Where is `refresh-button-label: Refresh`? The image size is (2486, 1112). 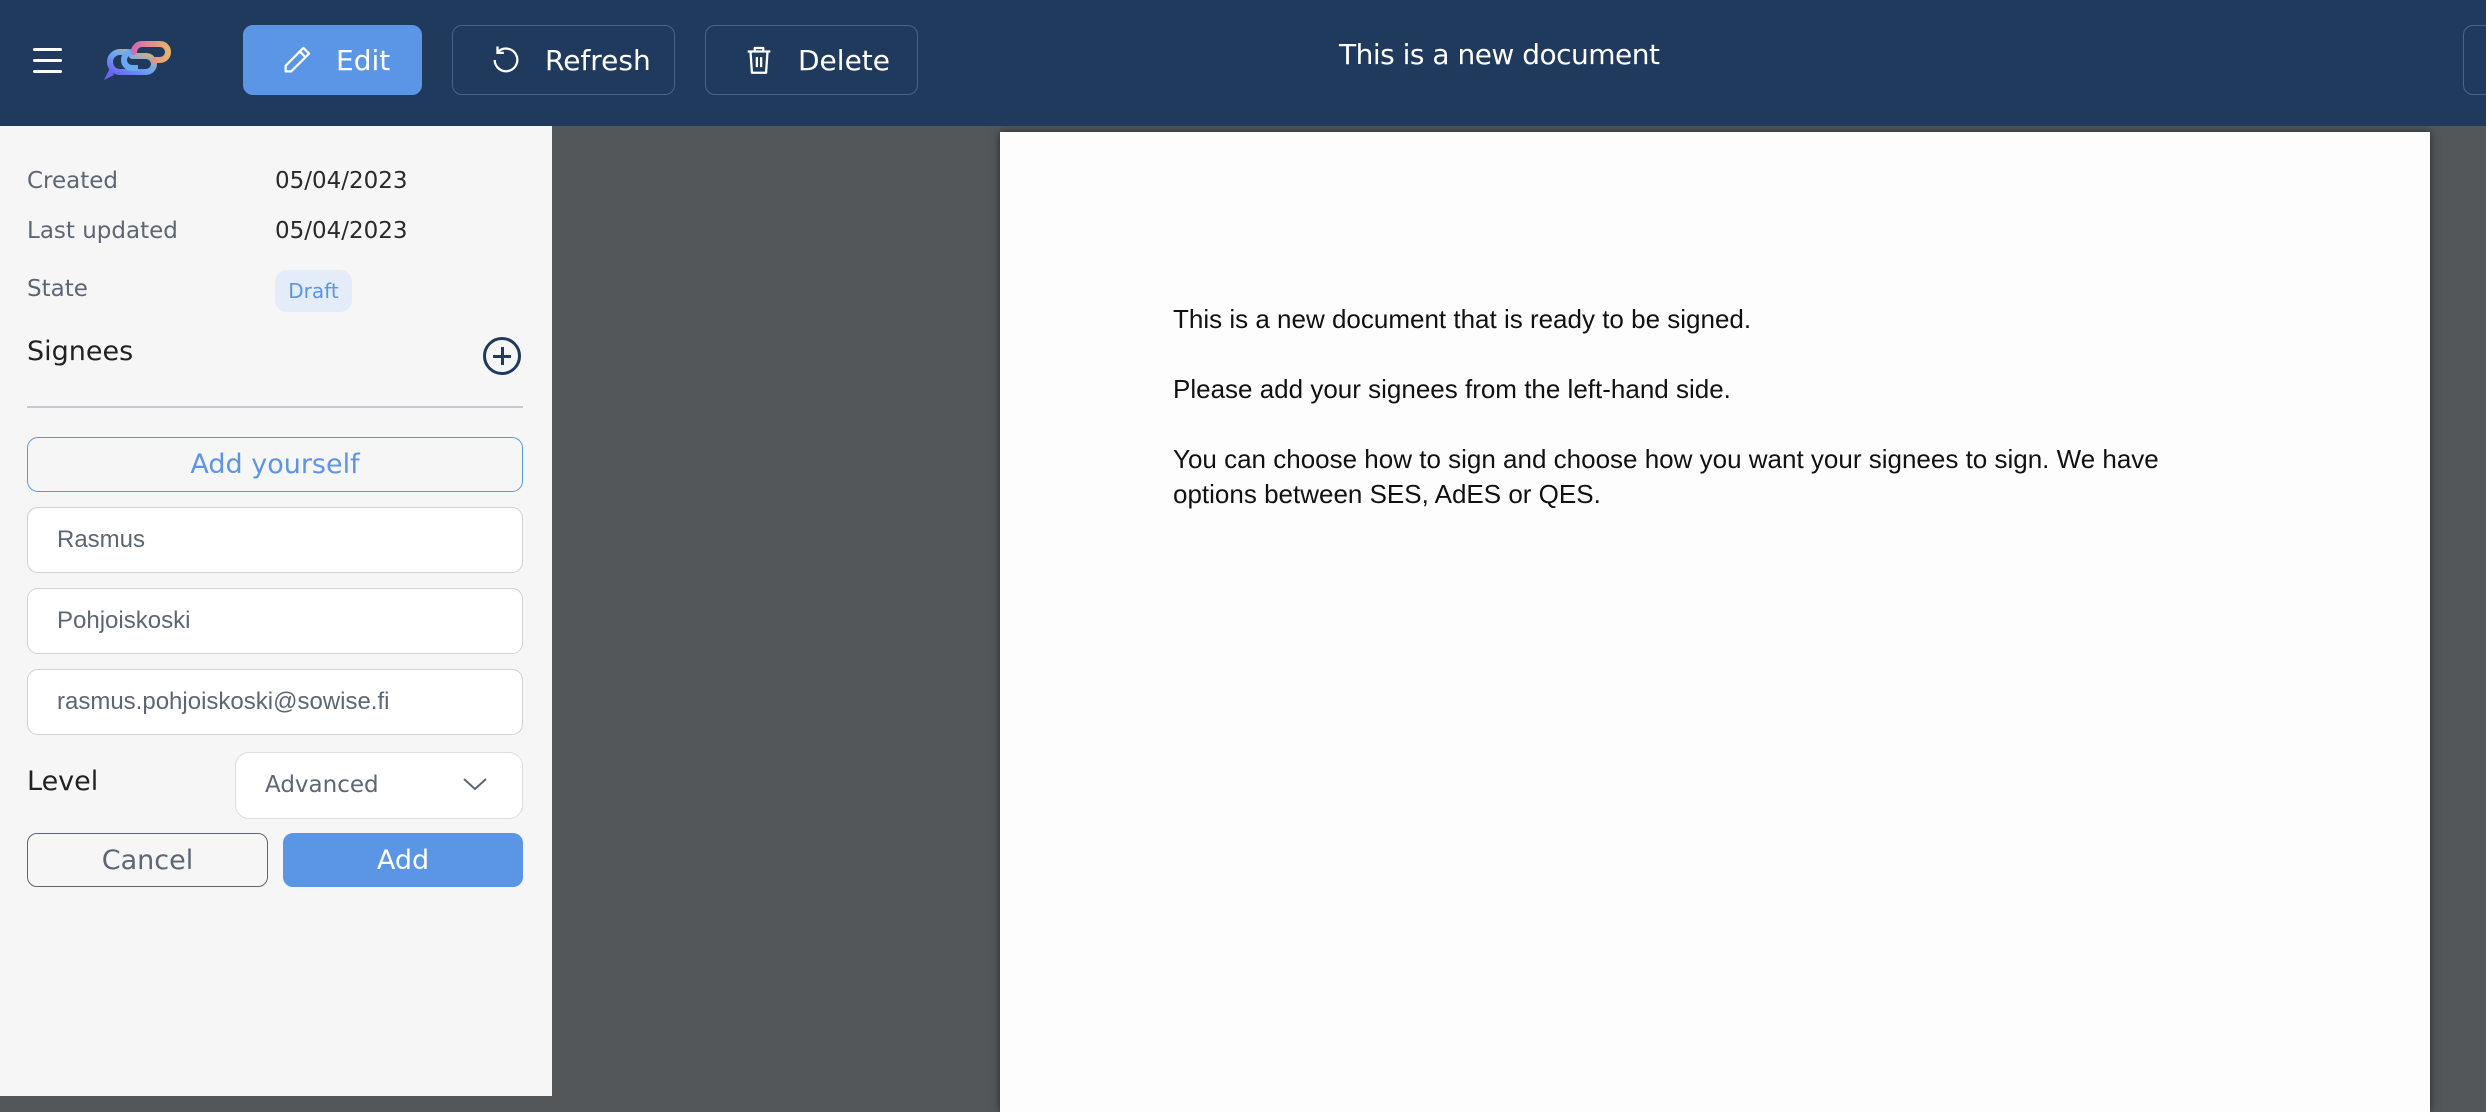
refresh-button-label: Refresh is located at coordinates (598, 60).